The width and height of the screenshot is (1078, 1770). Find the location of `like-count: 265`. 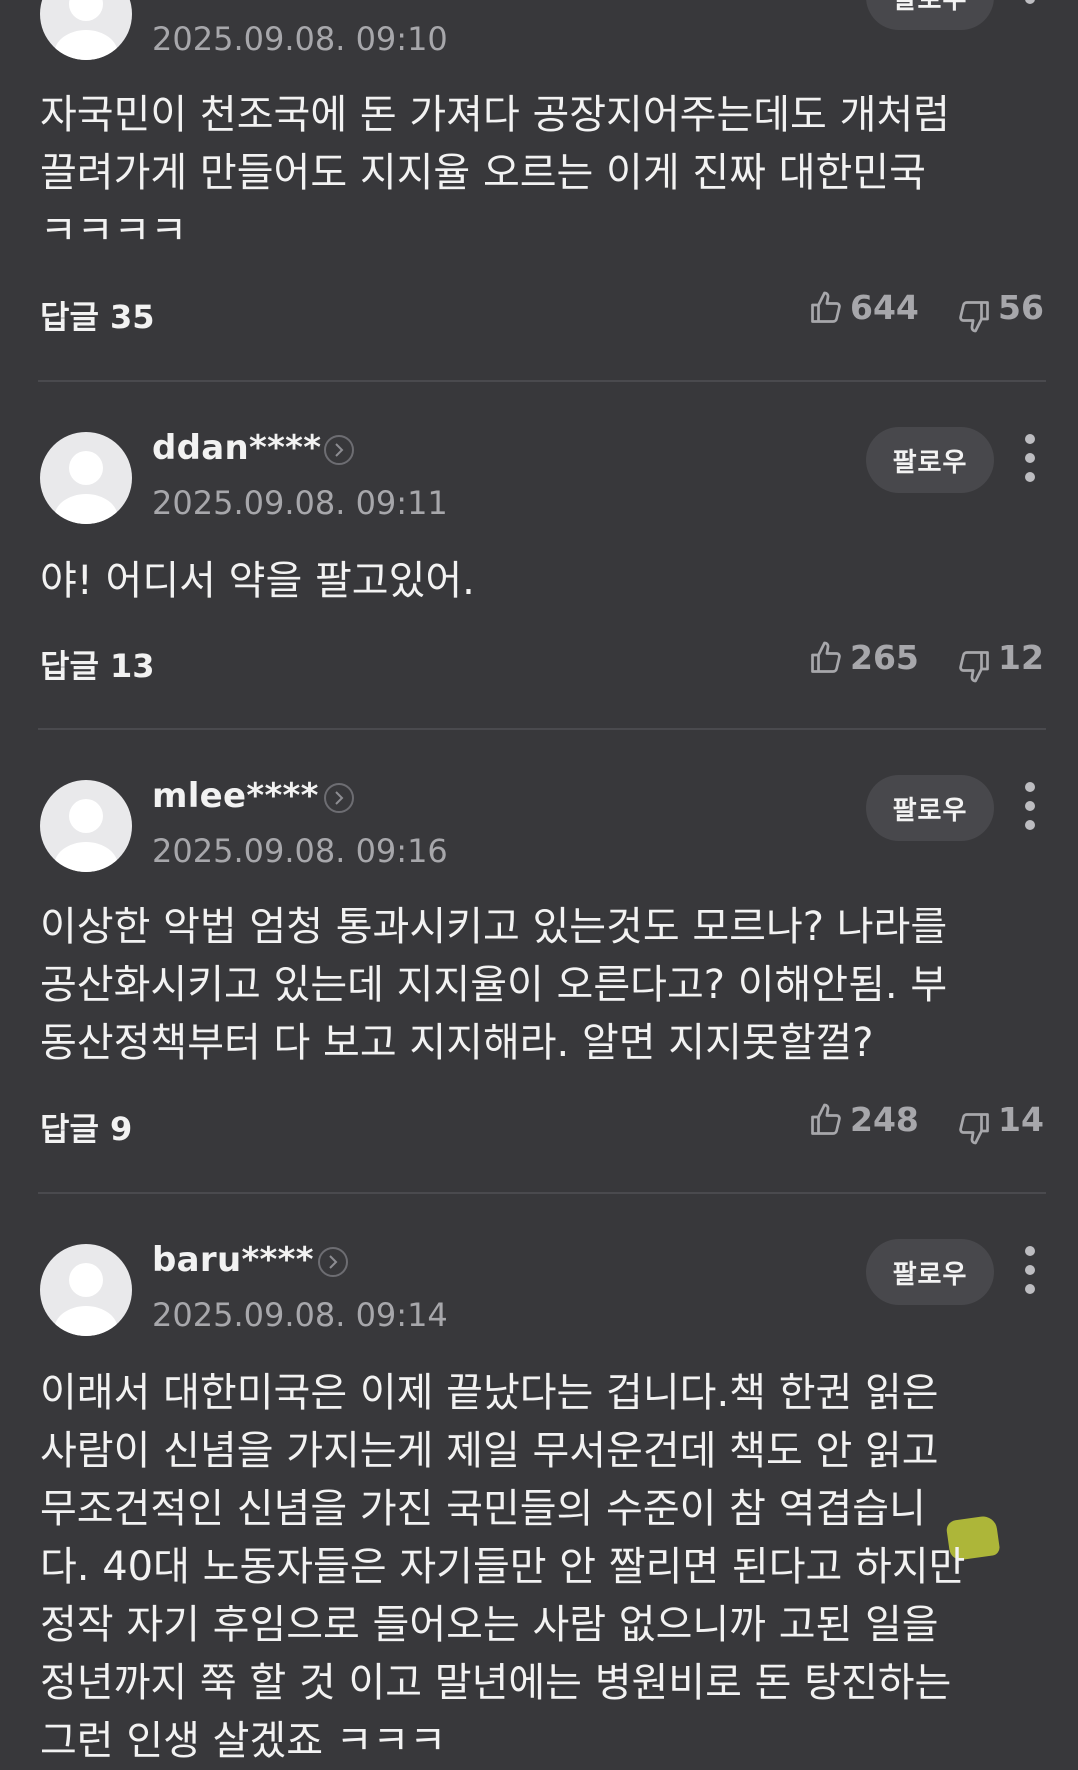

like-count: 265 is located at coordinates (884, 657).